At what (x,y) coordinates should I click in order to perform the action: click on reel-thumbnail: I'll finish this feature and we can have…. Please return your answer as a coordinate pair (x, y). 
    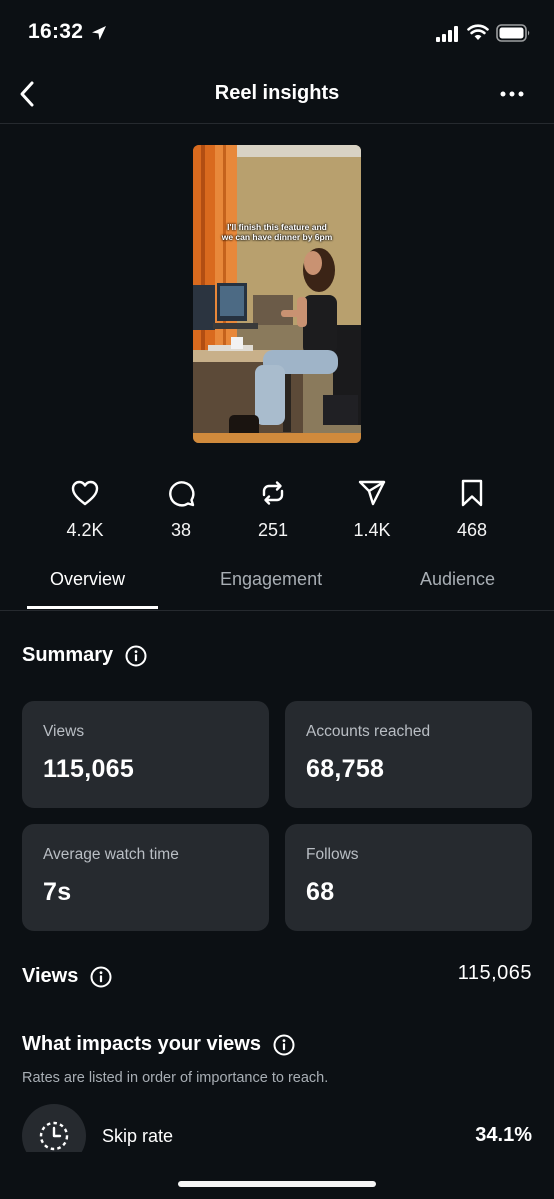
    Looking at the image, I should click on (277, 294).